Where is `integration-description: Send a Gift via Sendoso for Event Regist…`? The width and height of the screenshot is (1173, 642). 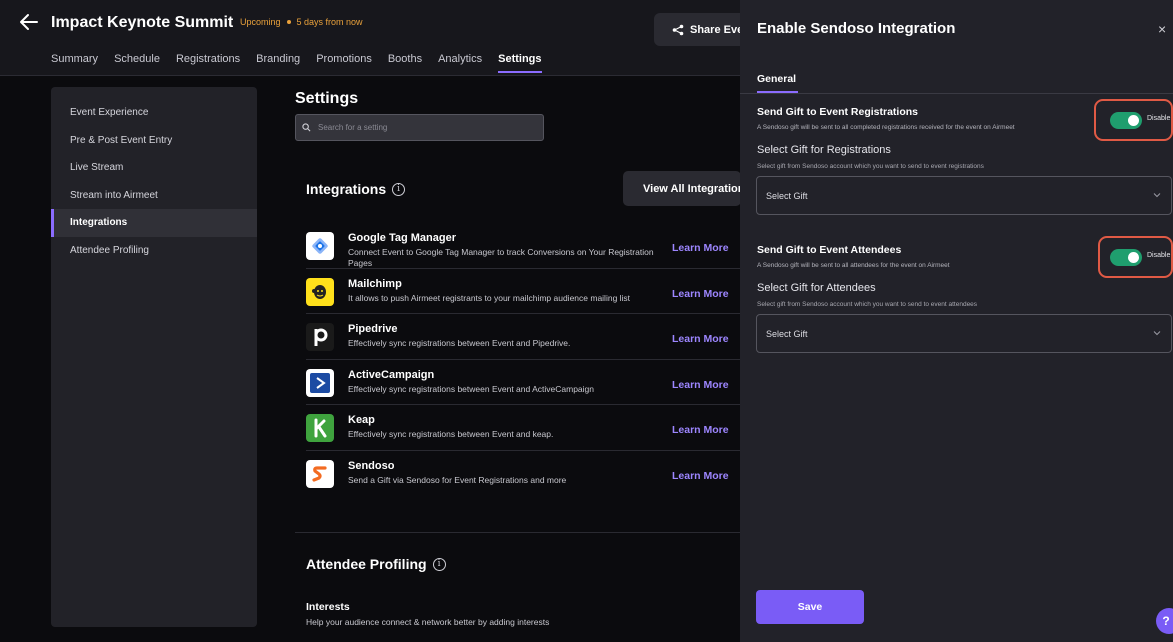
integration-description: Send a Gift via Sendoso for Event Regist… is located at coordinates (457, 479).